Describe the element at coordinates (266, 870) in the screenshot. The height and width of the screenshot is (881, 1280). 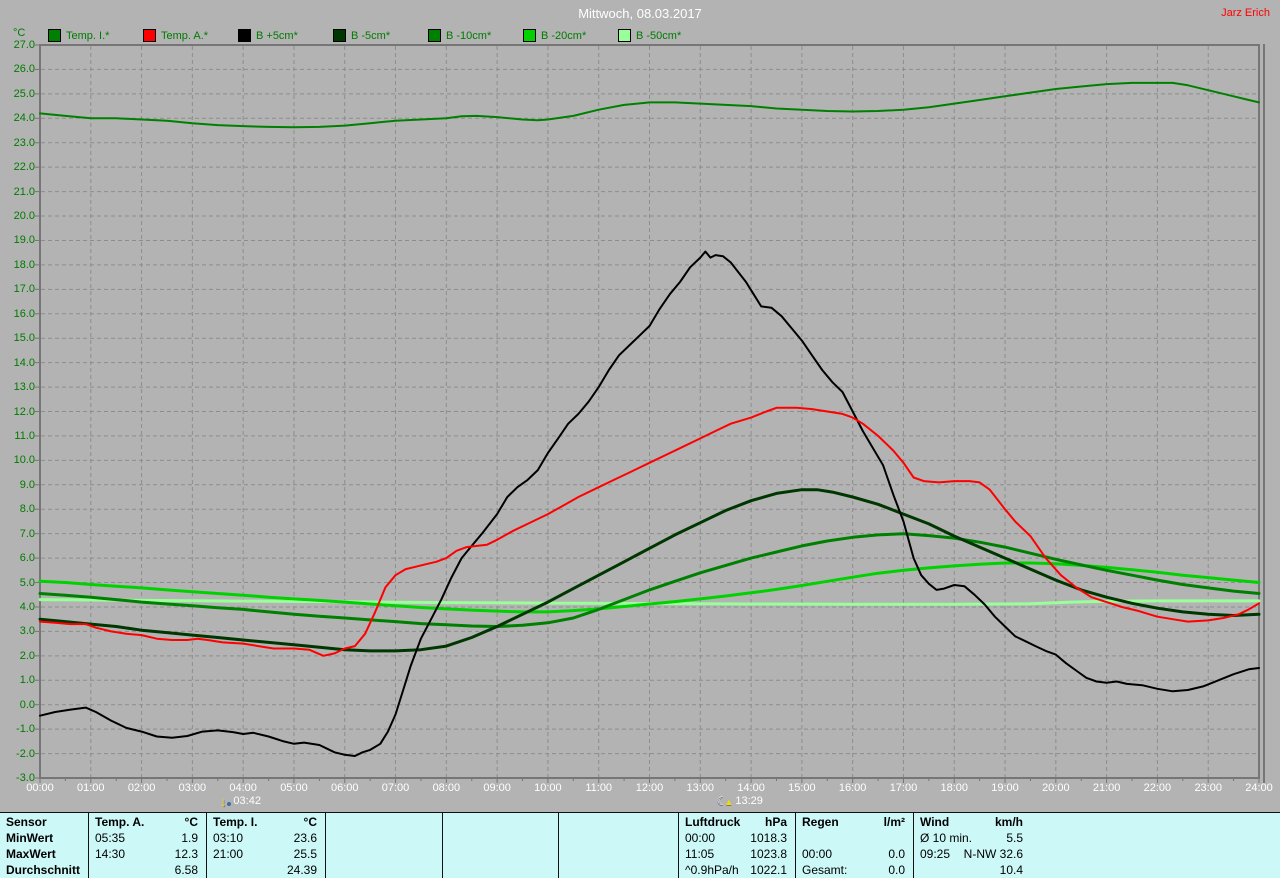
I see `table-row: 24.39` at that location.